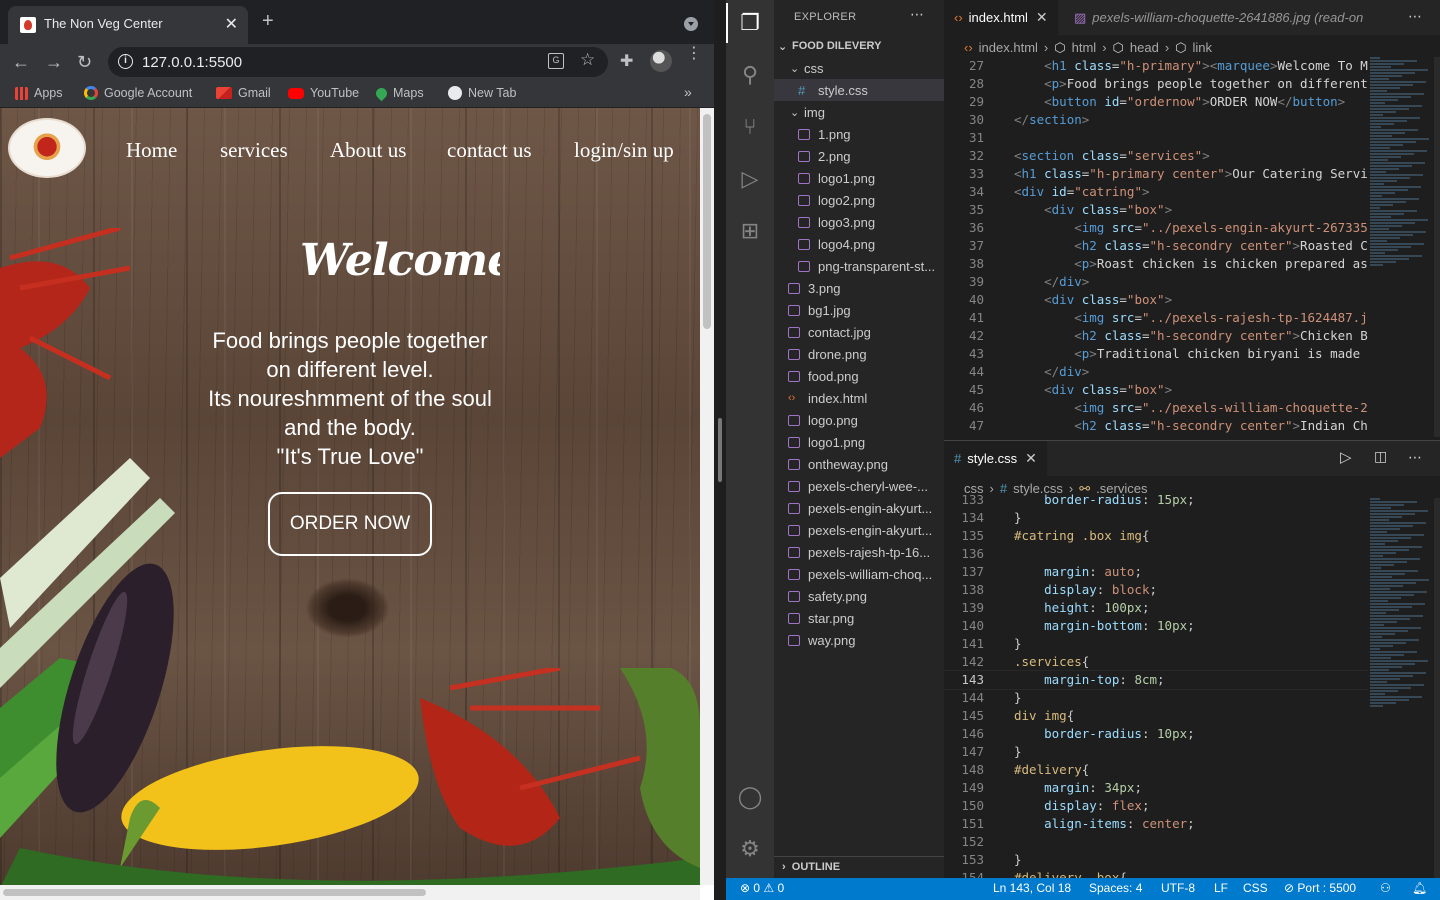 The height and width of the screenshot is (900, 1440). Describe the element at coordinates (1156, 680) in the screenshot. I see `code-line: 143 margin-top: 8cm;` at that location.